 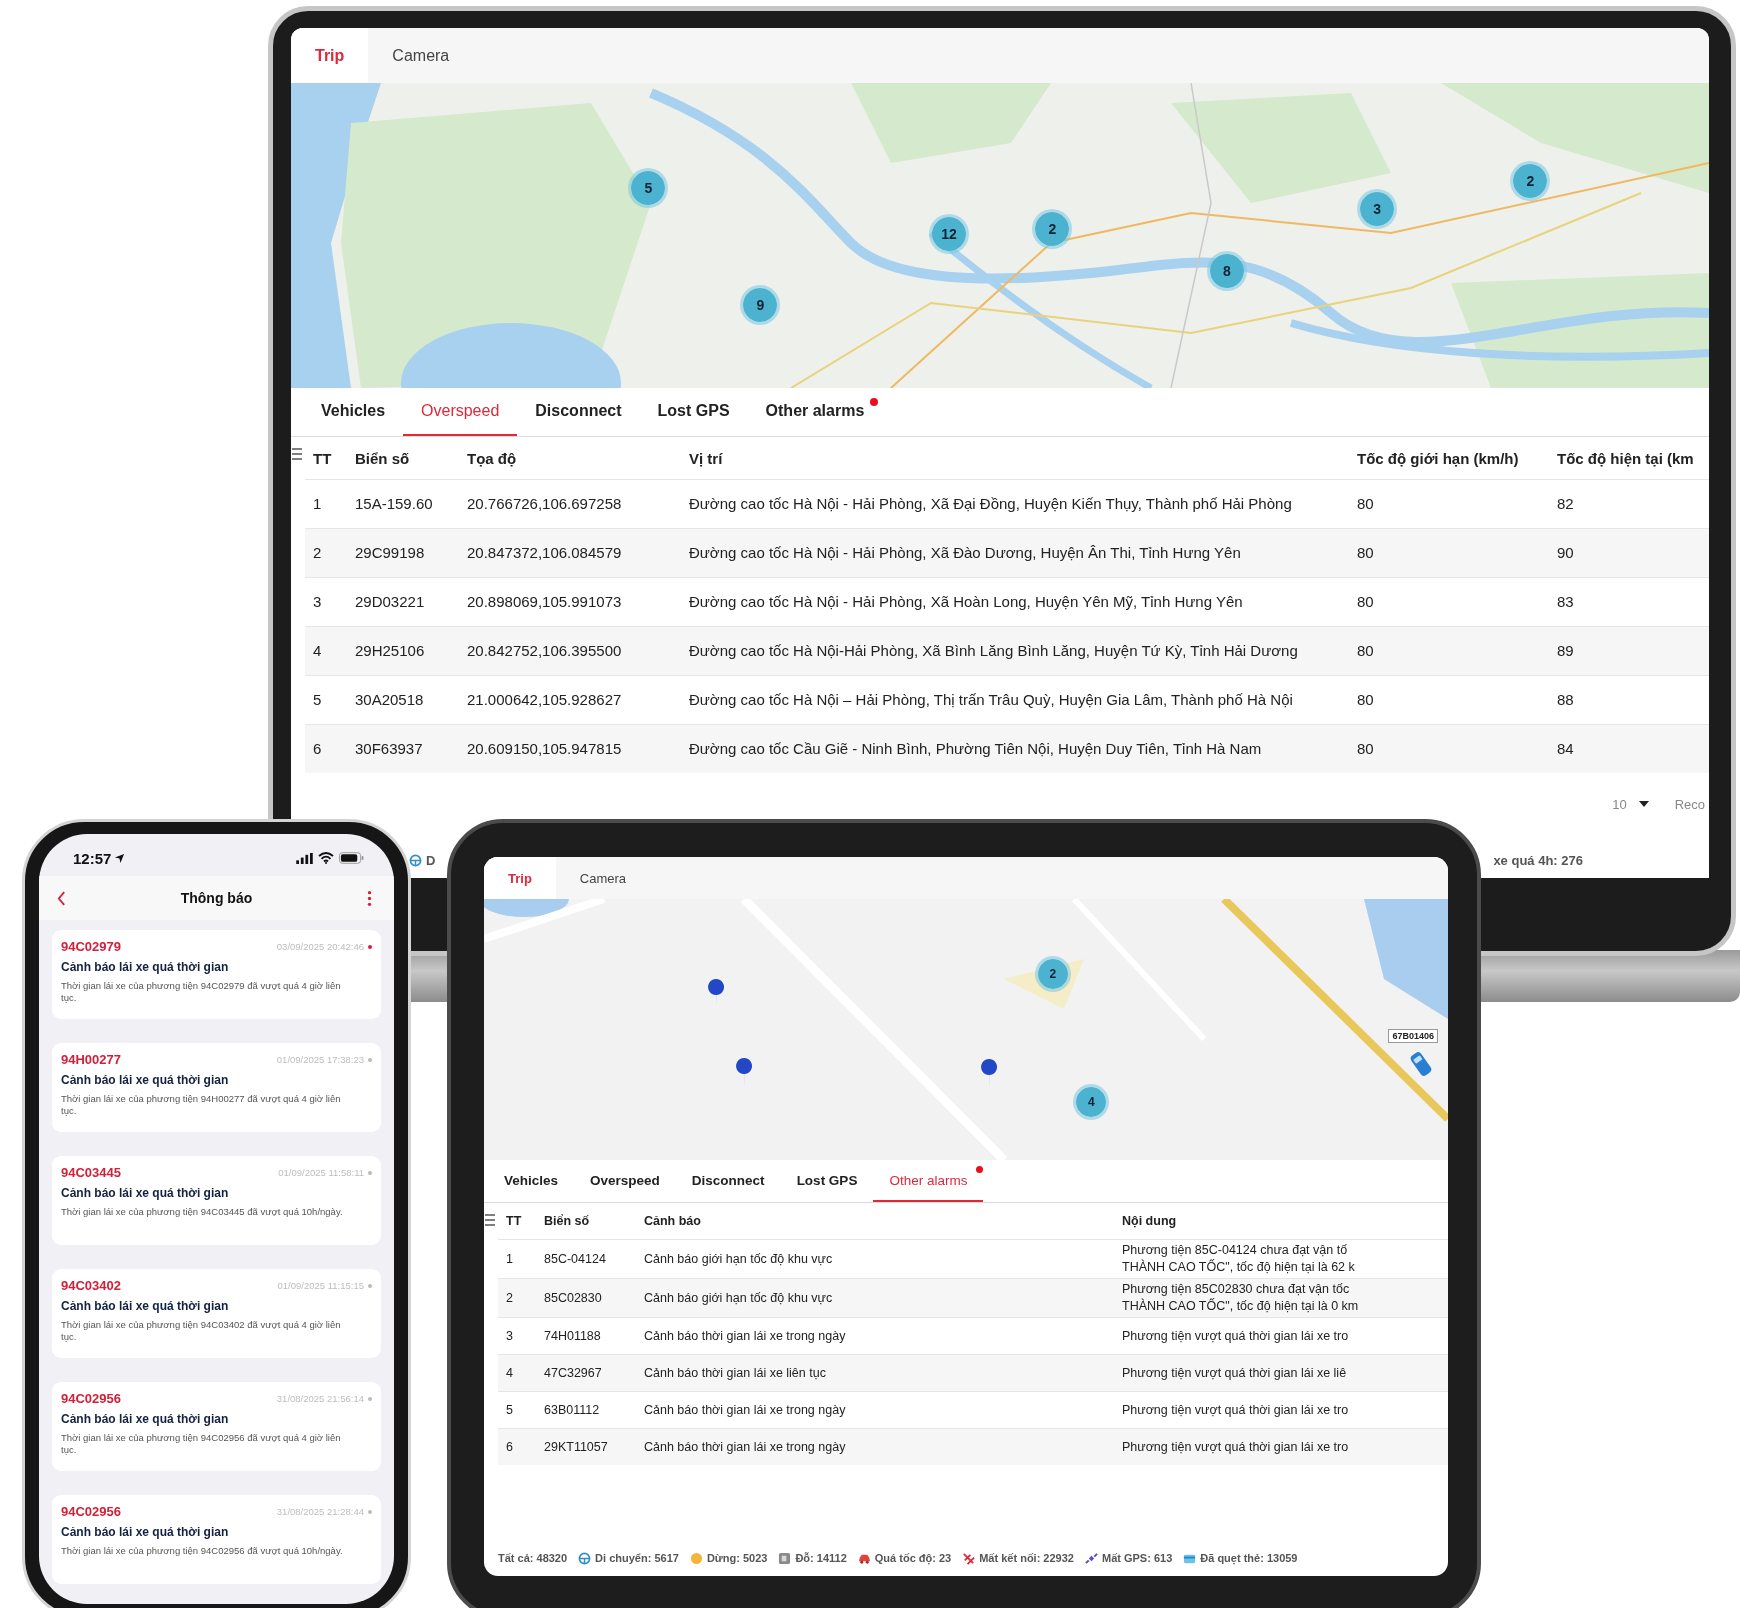 I want to click on notification-card: 94C02956 31/08/2025 21:56:14 Cảnh báo lái xe quá thời gian Thời gian lái xe của phương tiện 94C02956 đã vượt quá 4 giờ liên tục., so click(x=216, y=1426).